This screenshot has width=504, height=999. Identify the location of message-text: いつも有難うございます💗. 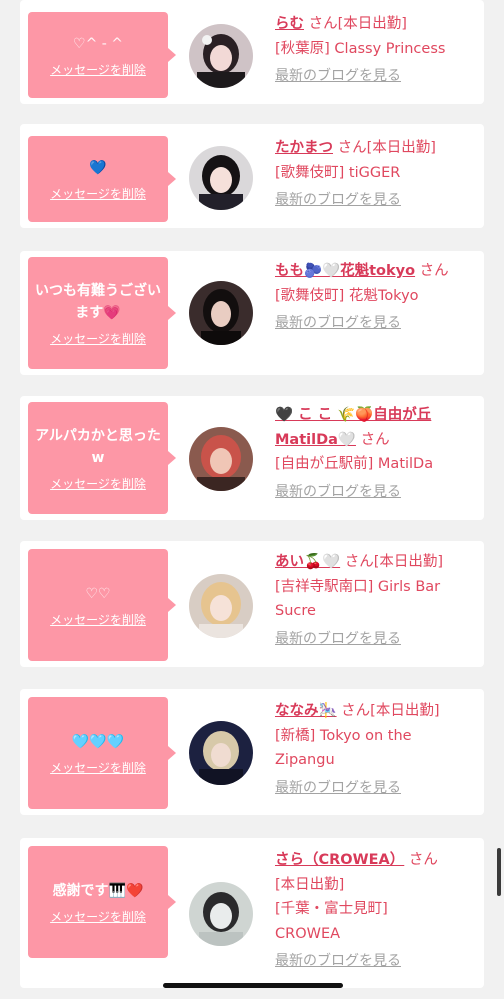
(98, 301).